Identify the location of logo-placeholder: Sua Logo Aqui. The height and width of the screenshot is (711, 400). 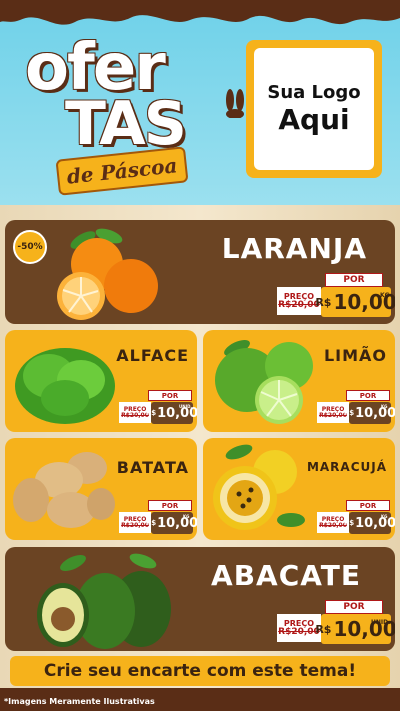
(314, 109).